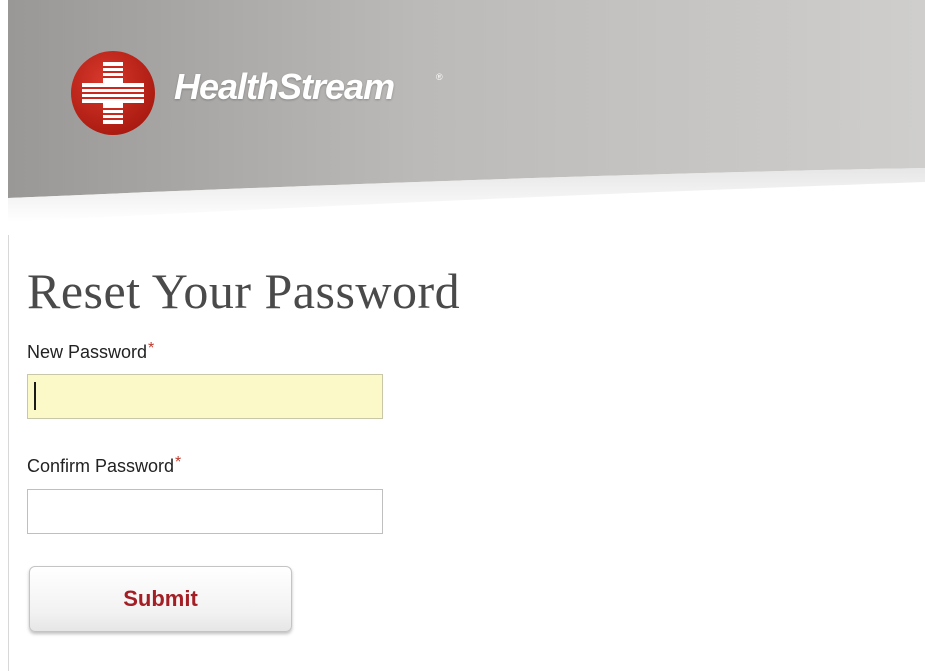 This screenshot has width=925, height=671. I want to click on healthstream-cross-globe-icon, so click(113, 93).